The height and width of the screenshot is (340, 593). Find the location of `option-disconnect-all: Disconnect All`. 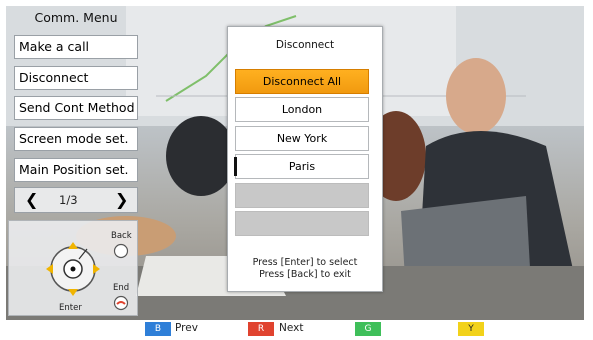

option-disconnect-all: Disconnect All is located at coordinates (302, 81).